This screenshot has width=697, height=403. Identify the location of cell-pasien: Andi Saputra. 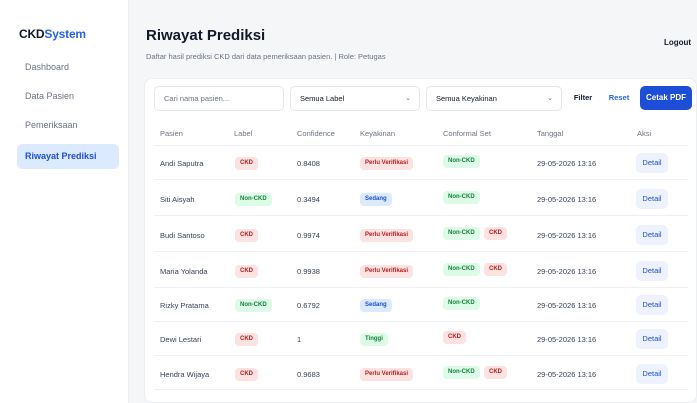
(182, 163).